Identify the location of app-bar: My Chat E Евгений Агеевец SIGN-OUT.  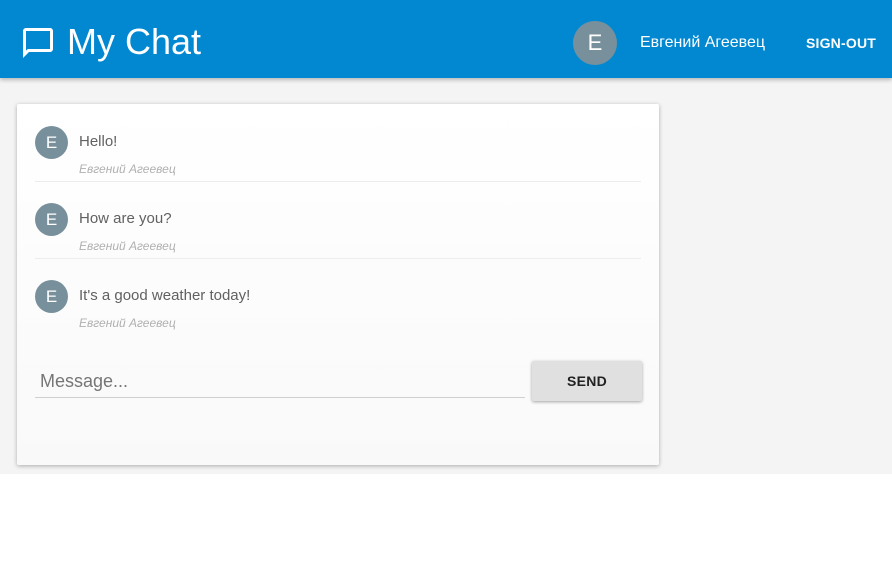
(446, 39).